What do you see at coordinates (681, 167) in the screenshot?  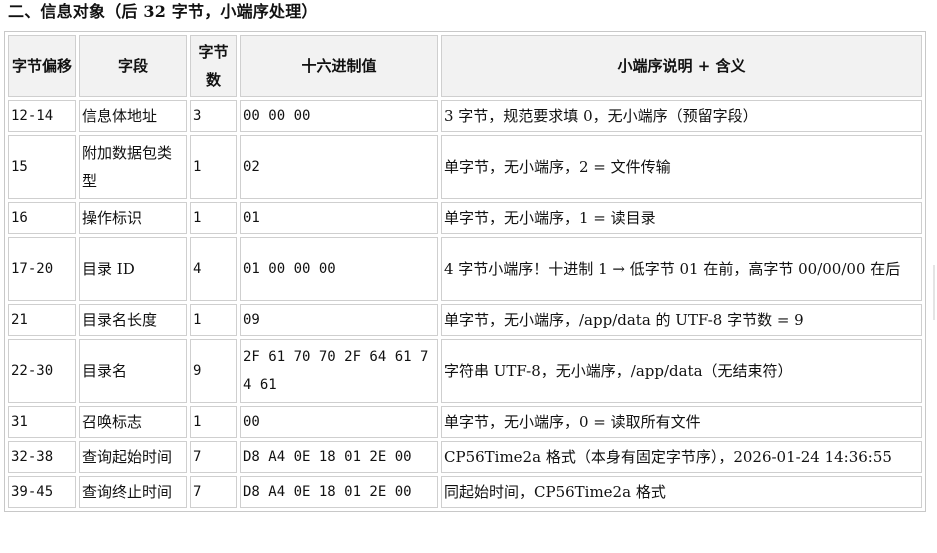 I see `cell-desc: 单字节，无小端序，2 = 文件传输` at bounding box center [681, 167].